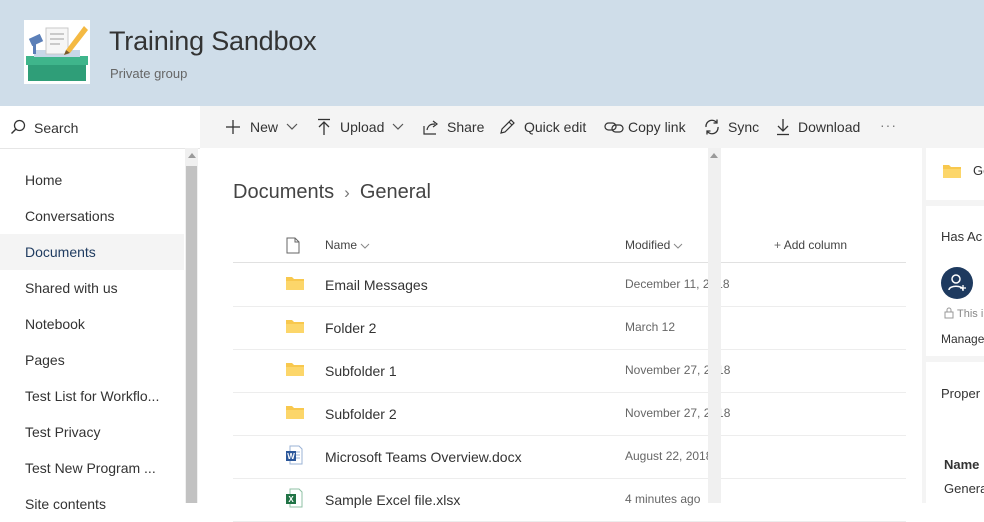  I want to click on upload-icon, so click(324, 126).